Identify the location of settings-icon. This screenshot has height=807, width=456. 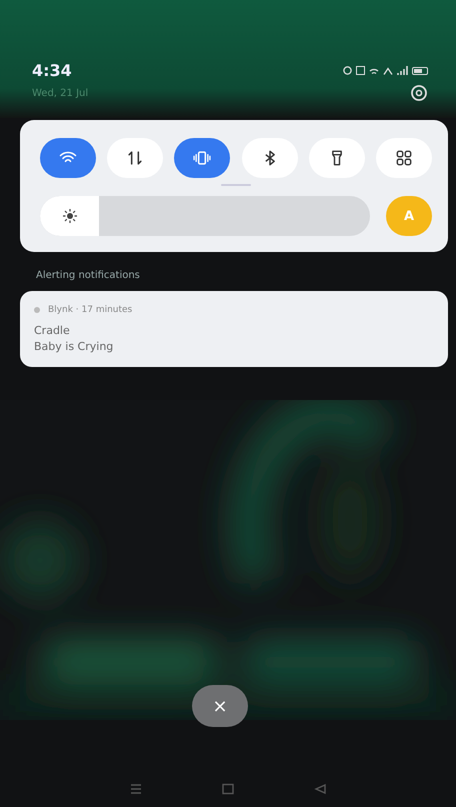
(419, 93).